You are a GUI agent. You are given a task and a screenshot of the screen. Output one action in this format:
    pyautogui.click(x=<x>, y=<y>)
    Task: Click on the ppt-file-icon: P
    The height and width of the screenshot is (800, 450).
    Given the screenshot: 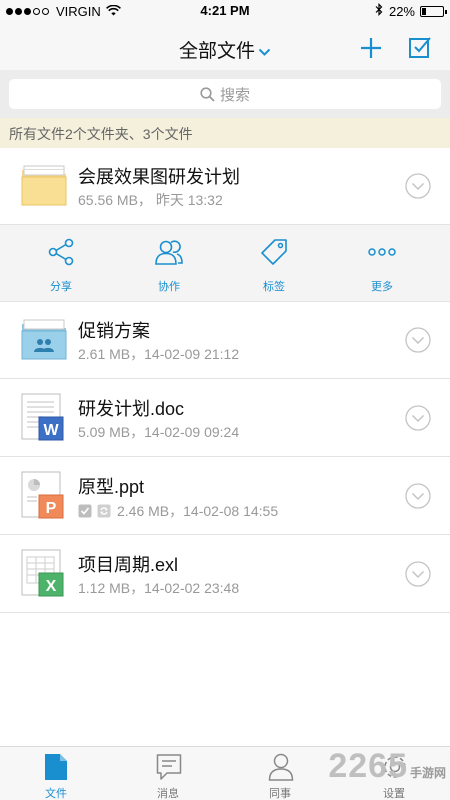 What is the action you would take?
    pyautogui.click(x=44, y=495)
    